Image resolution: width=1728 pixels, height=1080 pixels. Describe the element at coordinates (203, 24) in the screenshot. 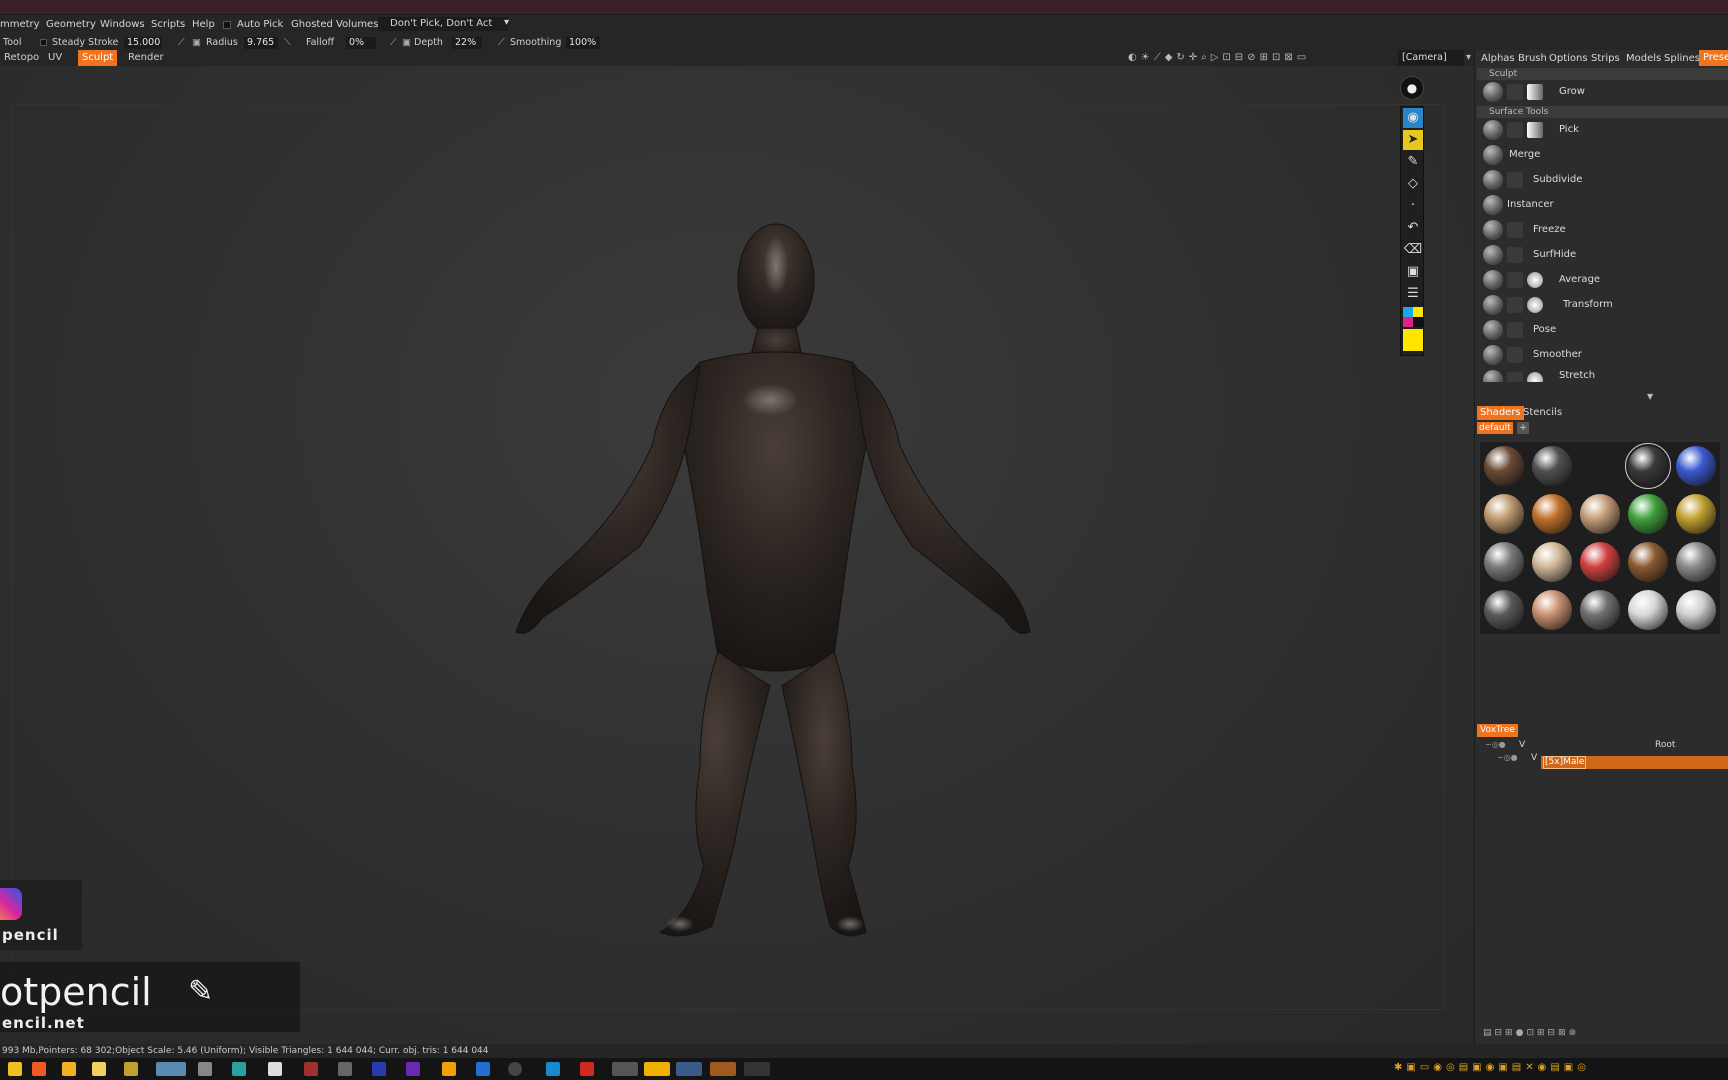

I see `menu-help: Help` at that location.